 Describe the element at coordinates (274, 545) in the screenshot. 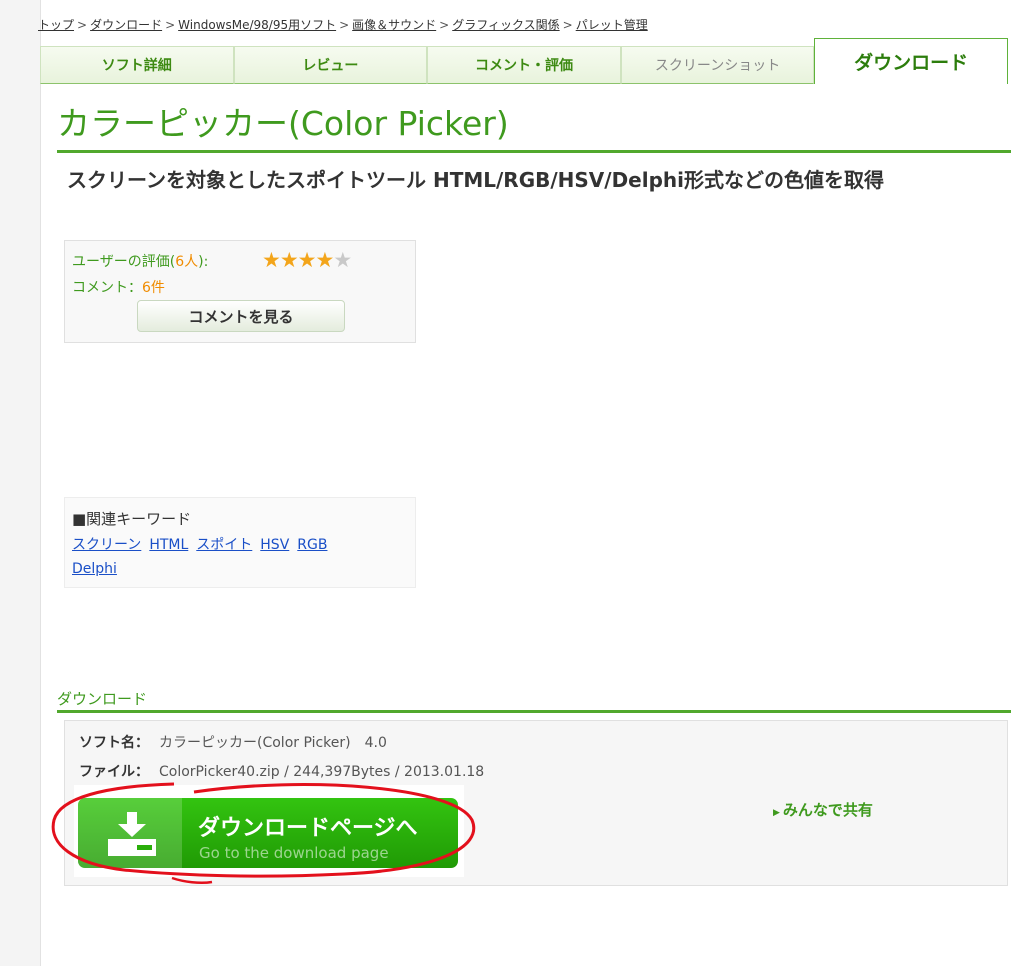

I see `keyword-link-hsv: HSV` at that location.